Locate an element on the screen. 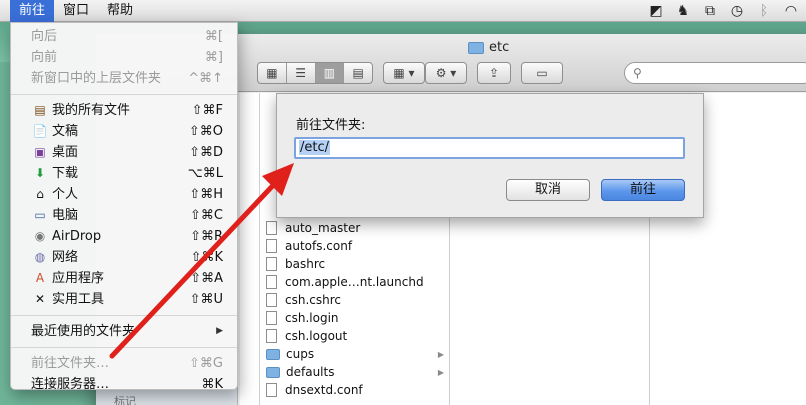  menu-bar: 前往 窗口 帮助 ◩ ♞ ⧉ ◷ ᛒ ◠ is located at coordinates (403, 11).